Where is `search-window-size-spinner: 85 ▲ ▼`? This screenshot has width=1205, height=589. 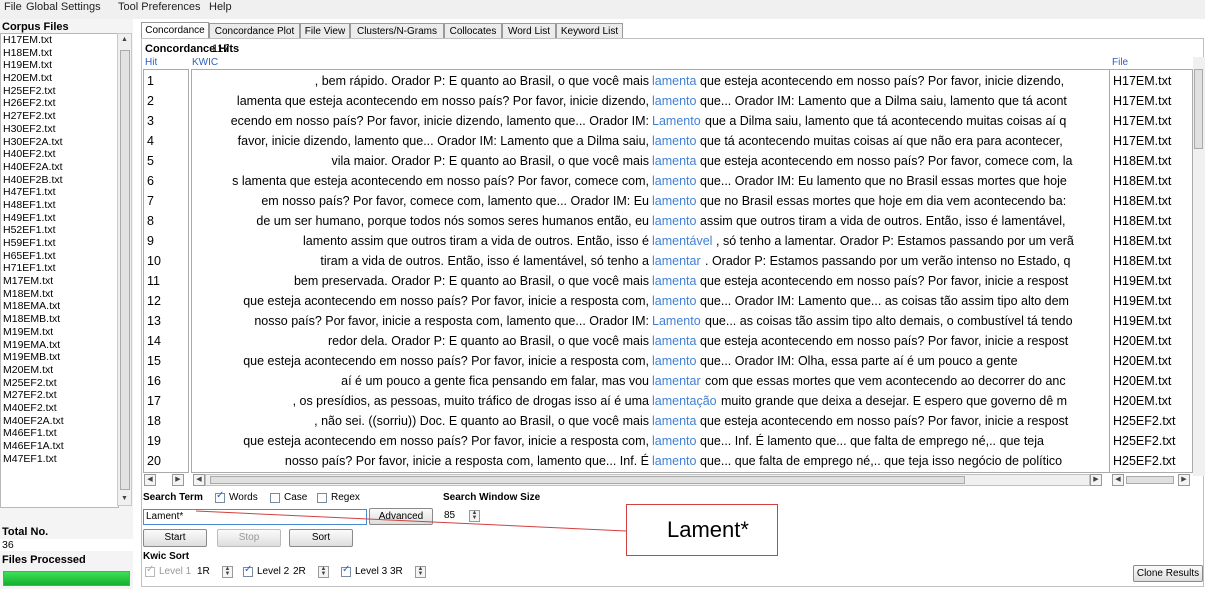
search-window-size-spinner: 85 ▲ ▼ is located at coordinates (462, 516).